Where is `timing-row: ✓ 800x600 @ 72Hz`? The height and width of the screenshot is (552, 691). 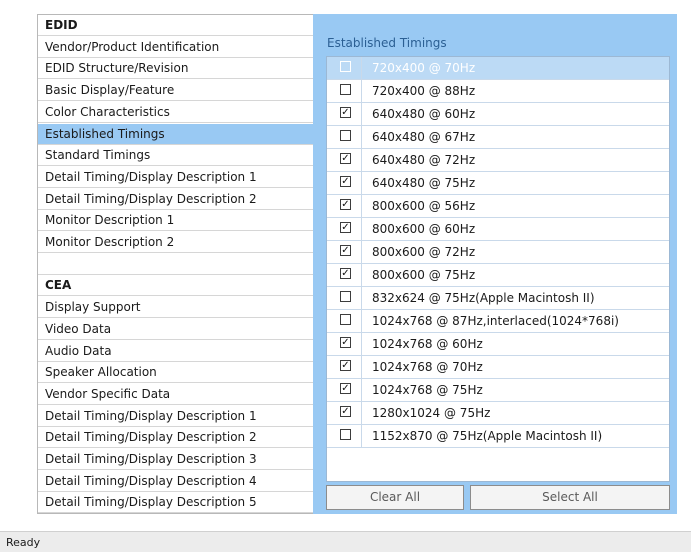 timing-row: ✓ 800x600 @ 72Hz is located at coordinates (498, 252).